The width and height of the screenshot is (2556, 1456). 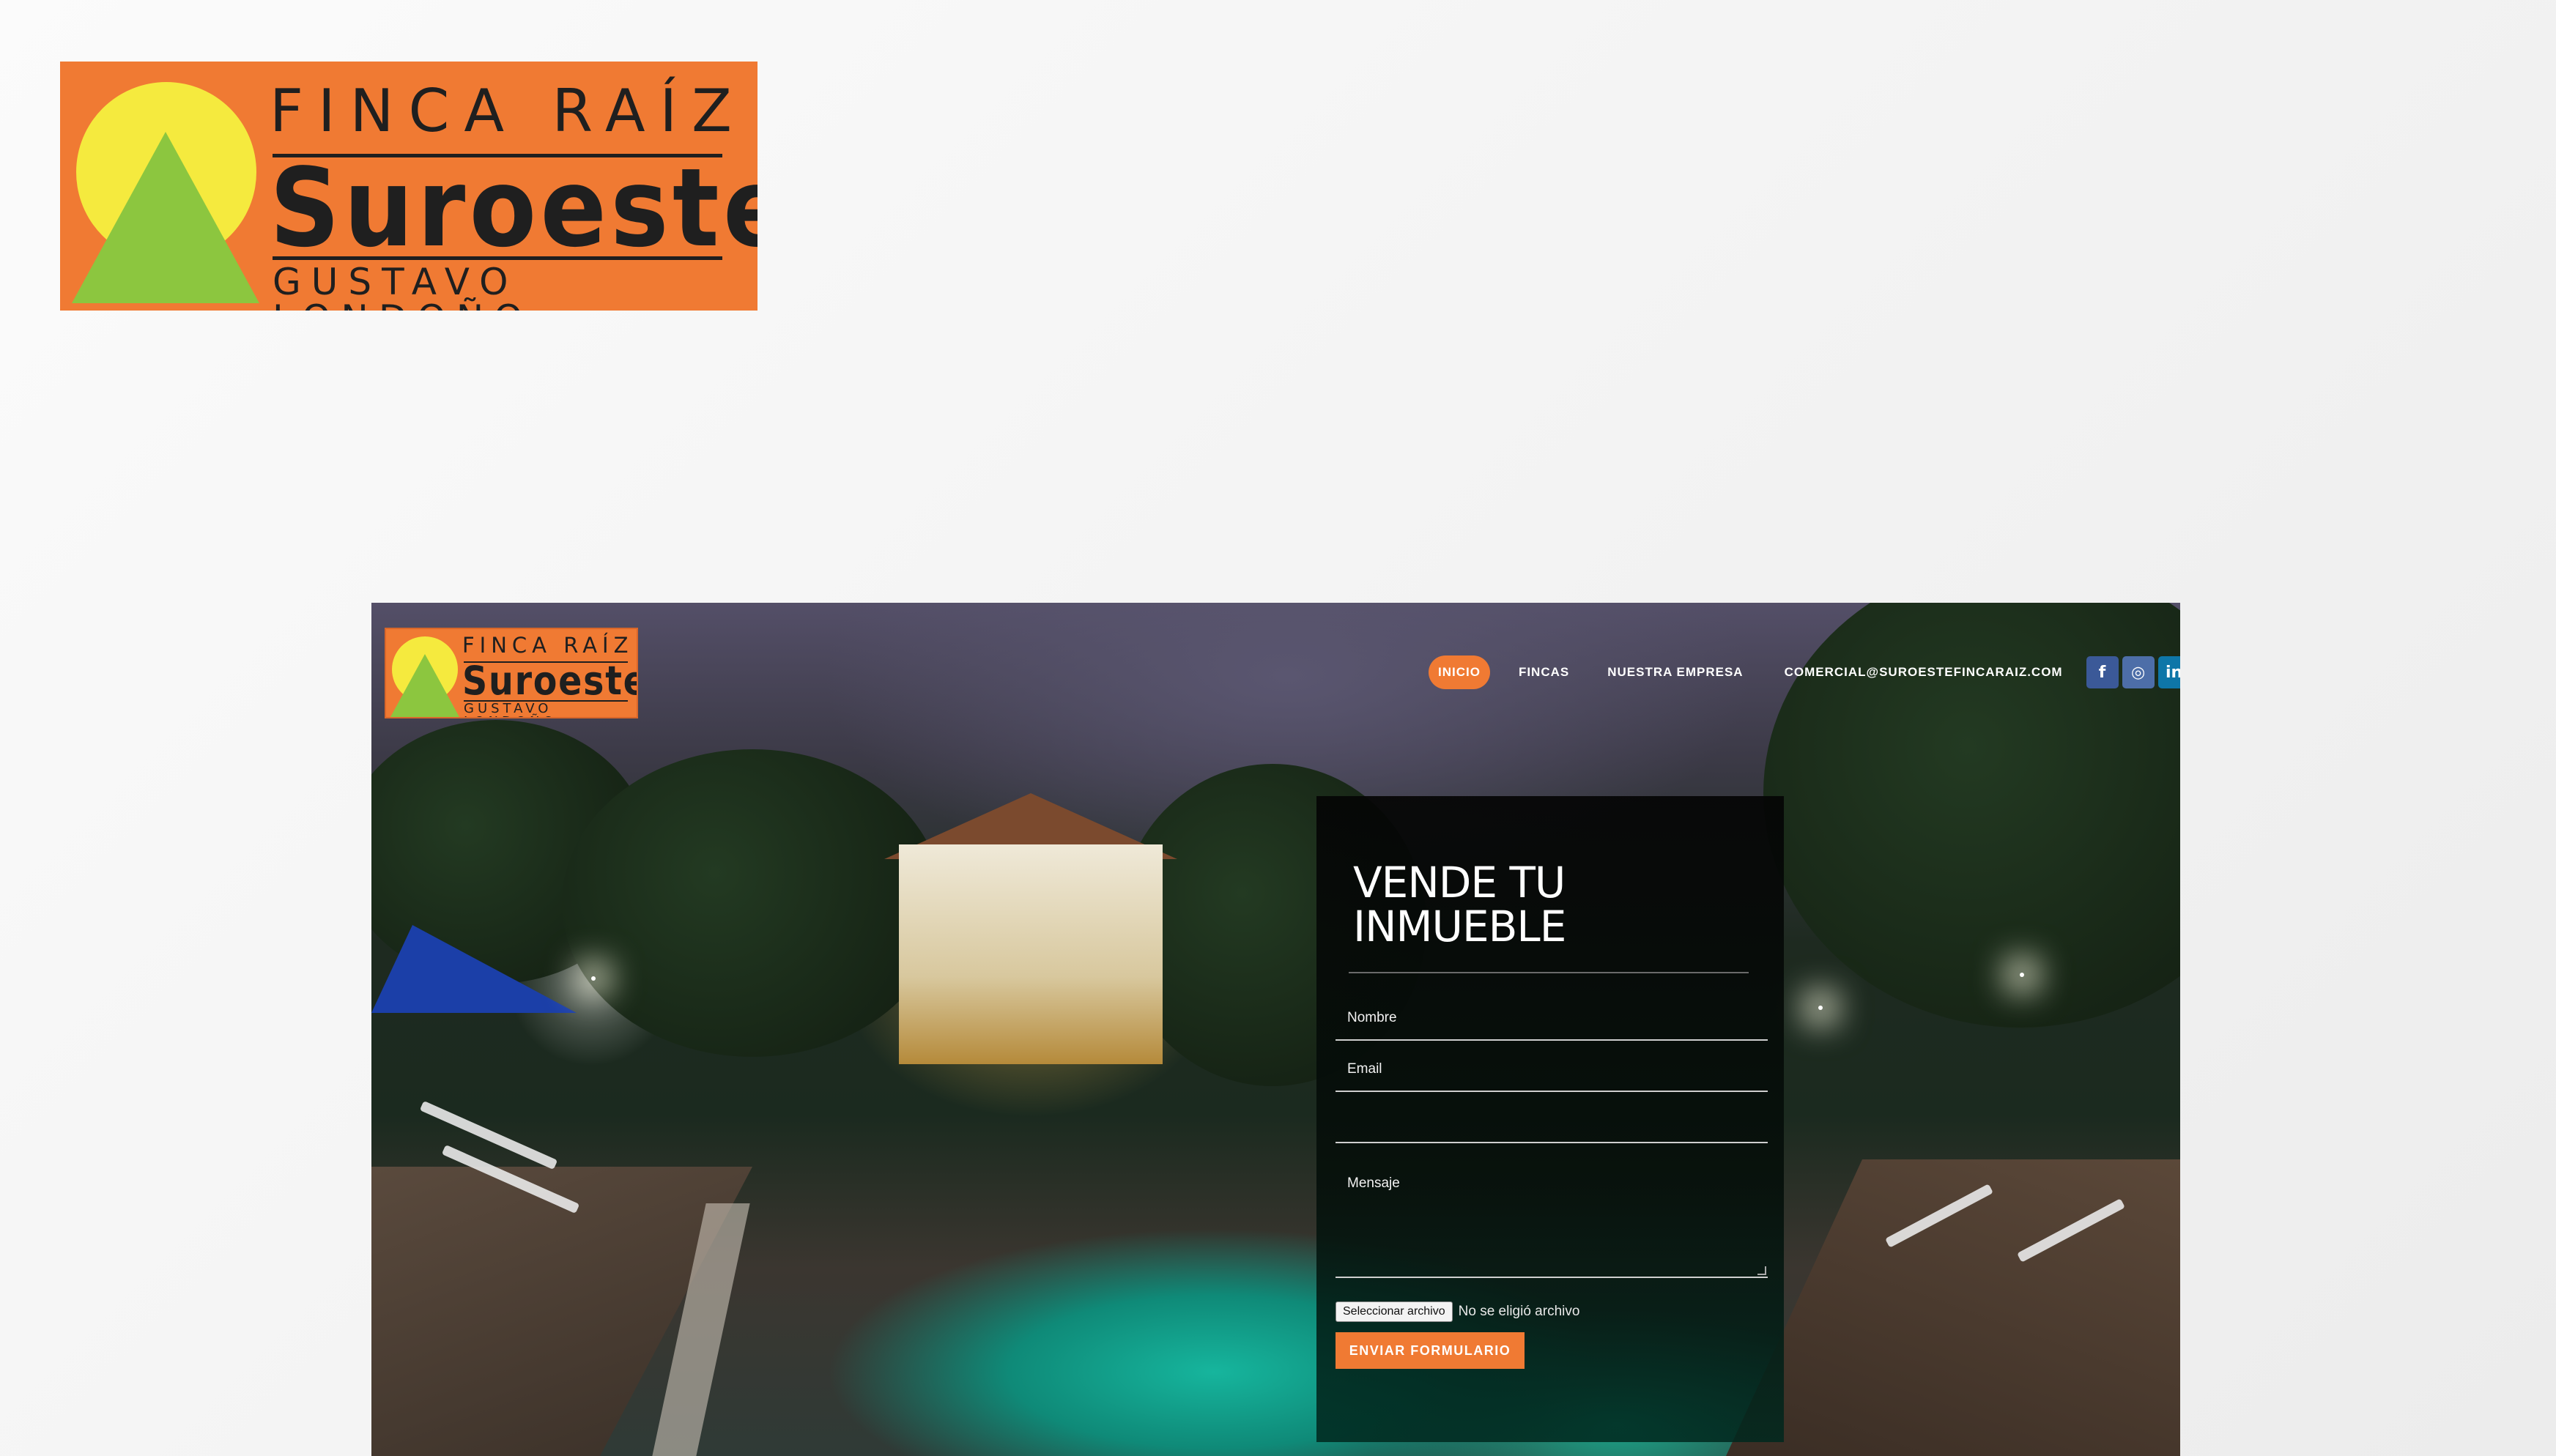 What do you see at coordinates (1430, 1350) in the screenshot?
I see `submit-button: ENVIAR FORMULARIO` at bounding box center [1430, 1350].